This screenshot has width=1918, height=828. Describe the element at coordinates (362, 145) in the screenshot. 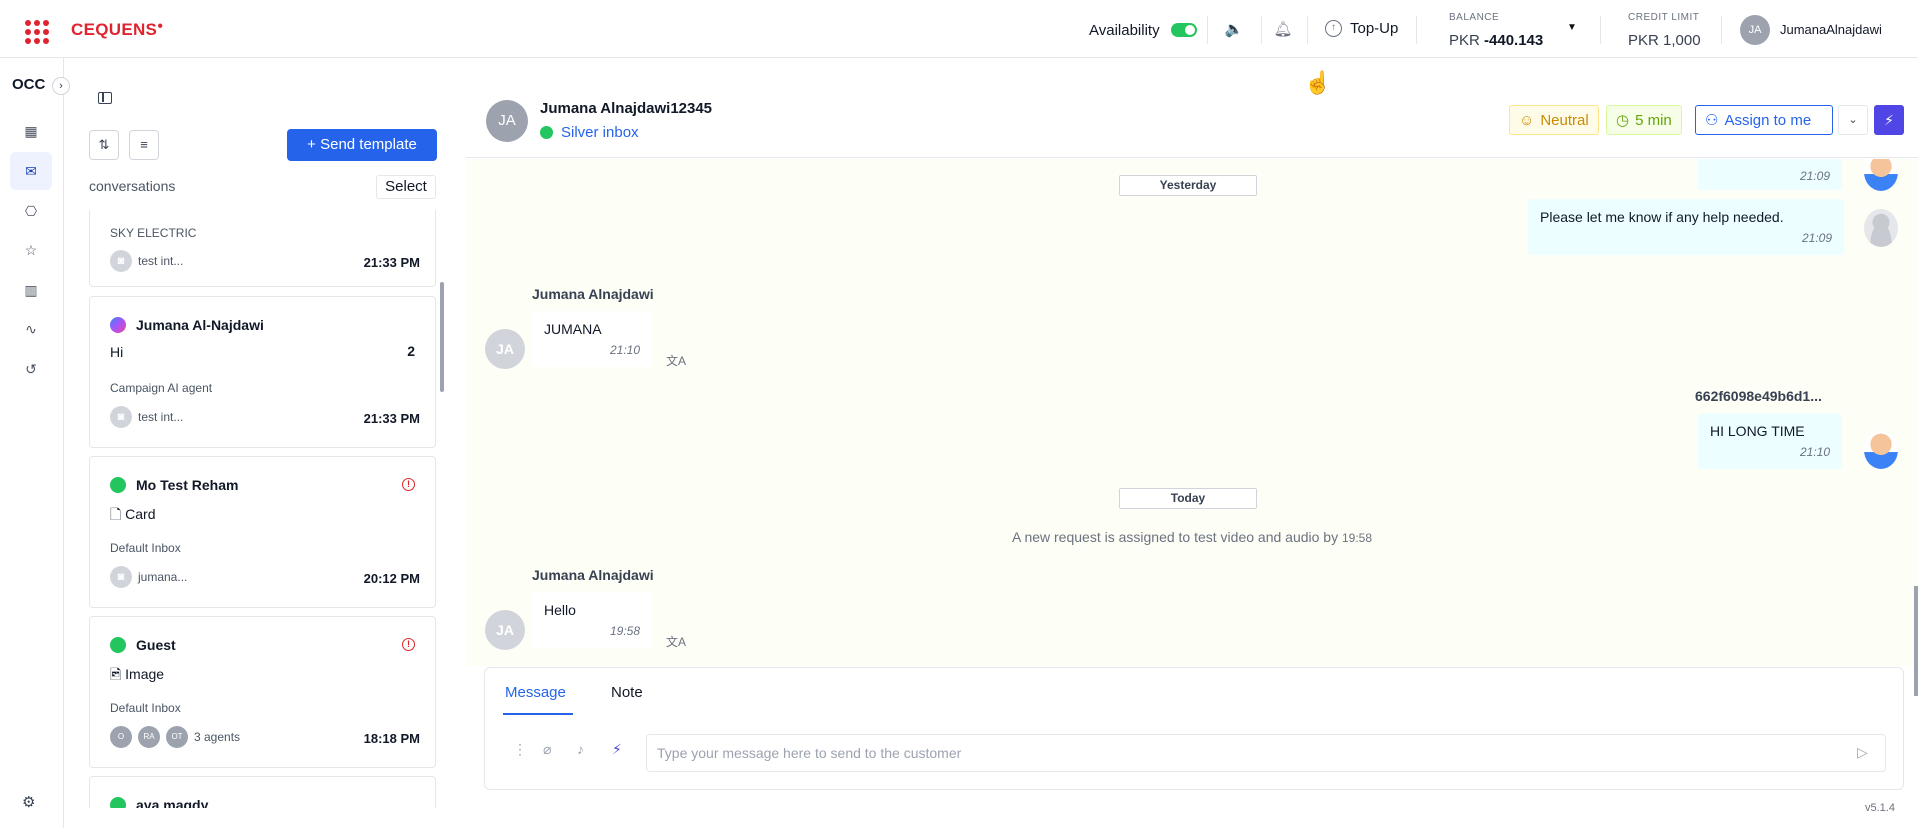

I see `send-template-button: + Send template` at that location.